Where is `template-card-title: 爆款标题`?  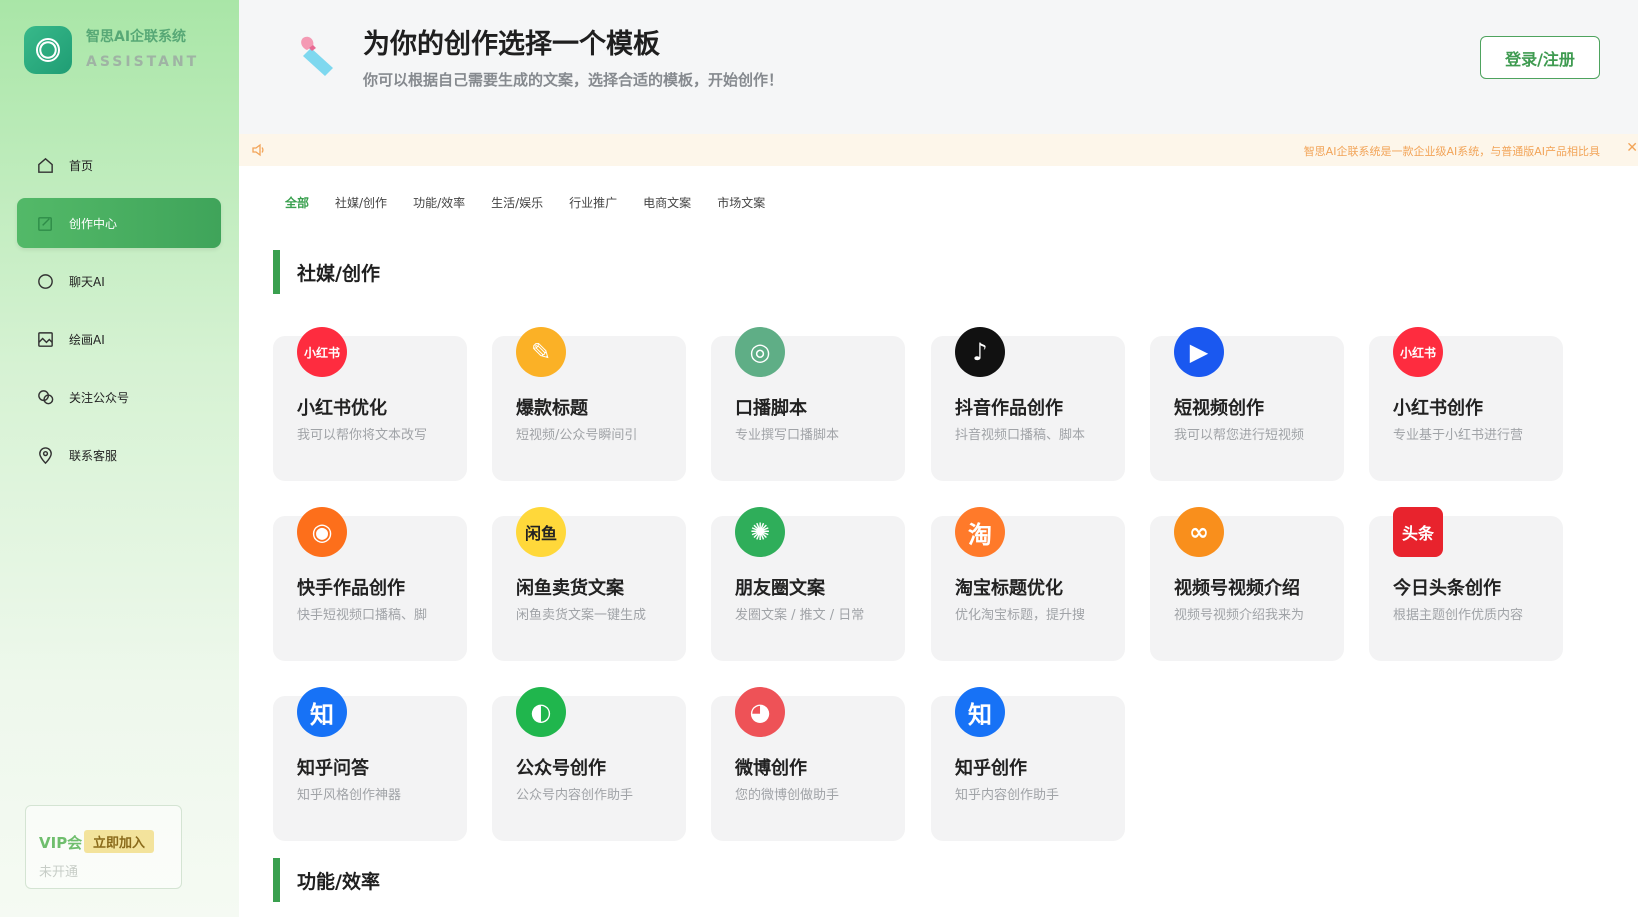 template-card-title: 爆款标题 is located at coordinates (552, 408).